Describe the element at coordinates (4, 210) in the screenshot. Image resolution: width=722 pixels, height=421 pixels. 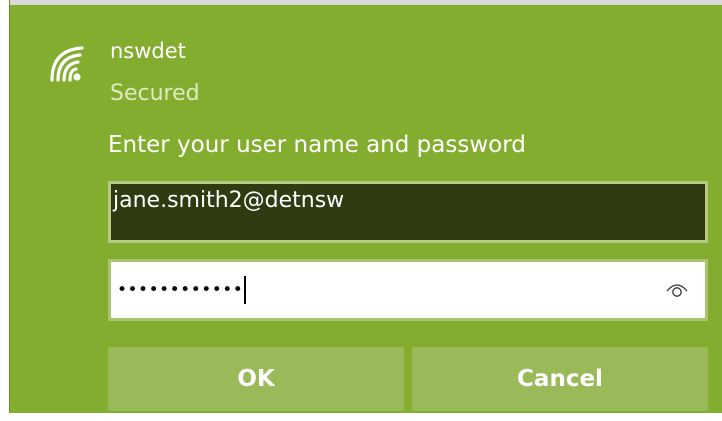
I see `window-frame-left` at that location.